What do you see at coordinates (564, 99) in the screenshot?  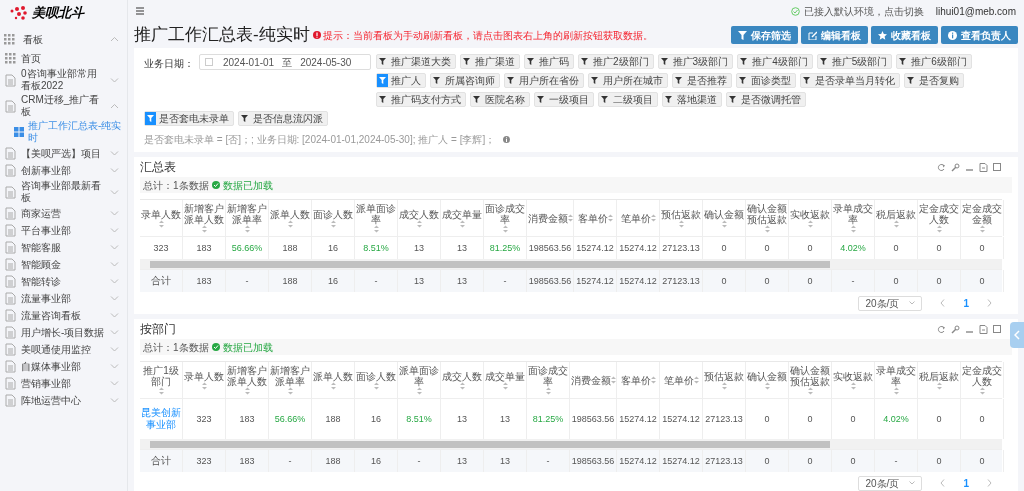 I see `filter-chip: 一级项目` at bounding box center [564, 99].